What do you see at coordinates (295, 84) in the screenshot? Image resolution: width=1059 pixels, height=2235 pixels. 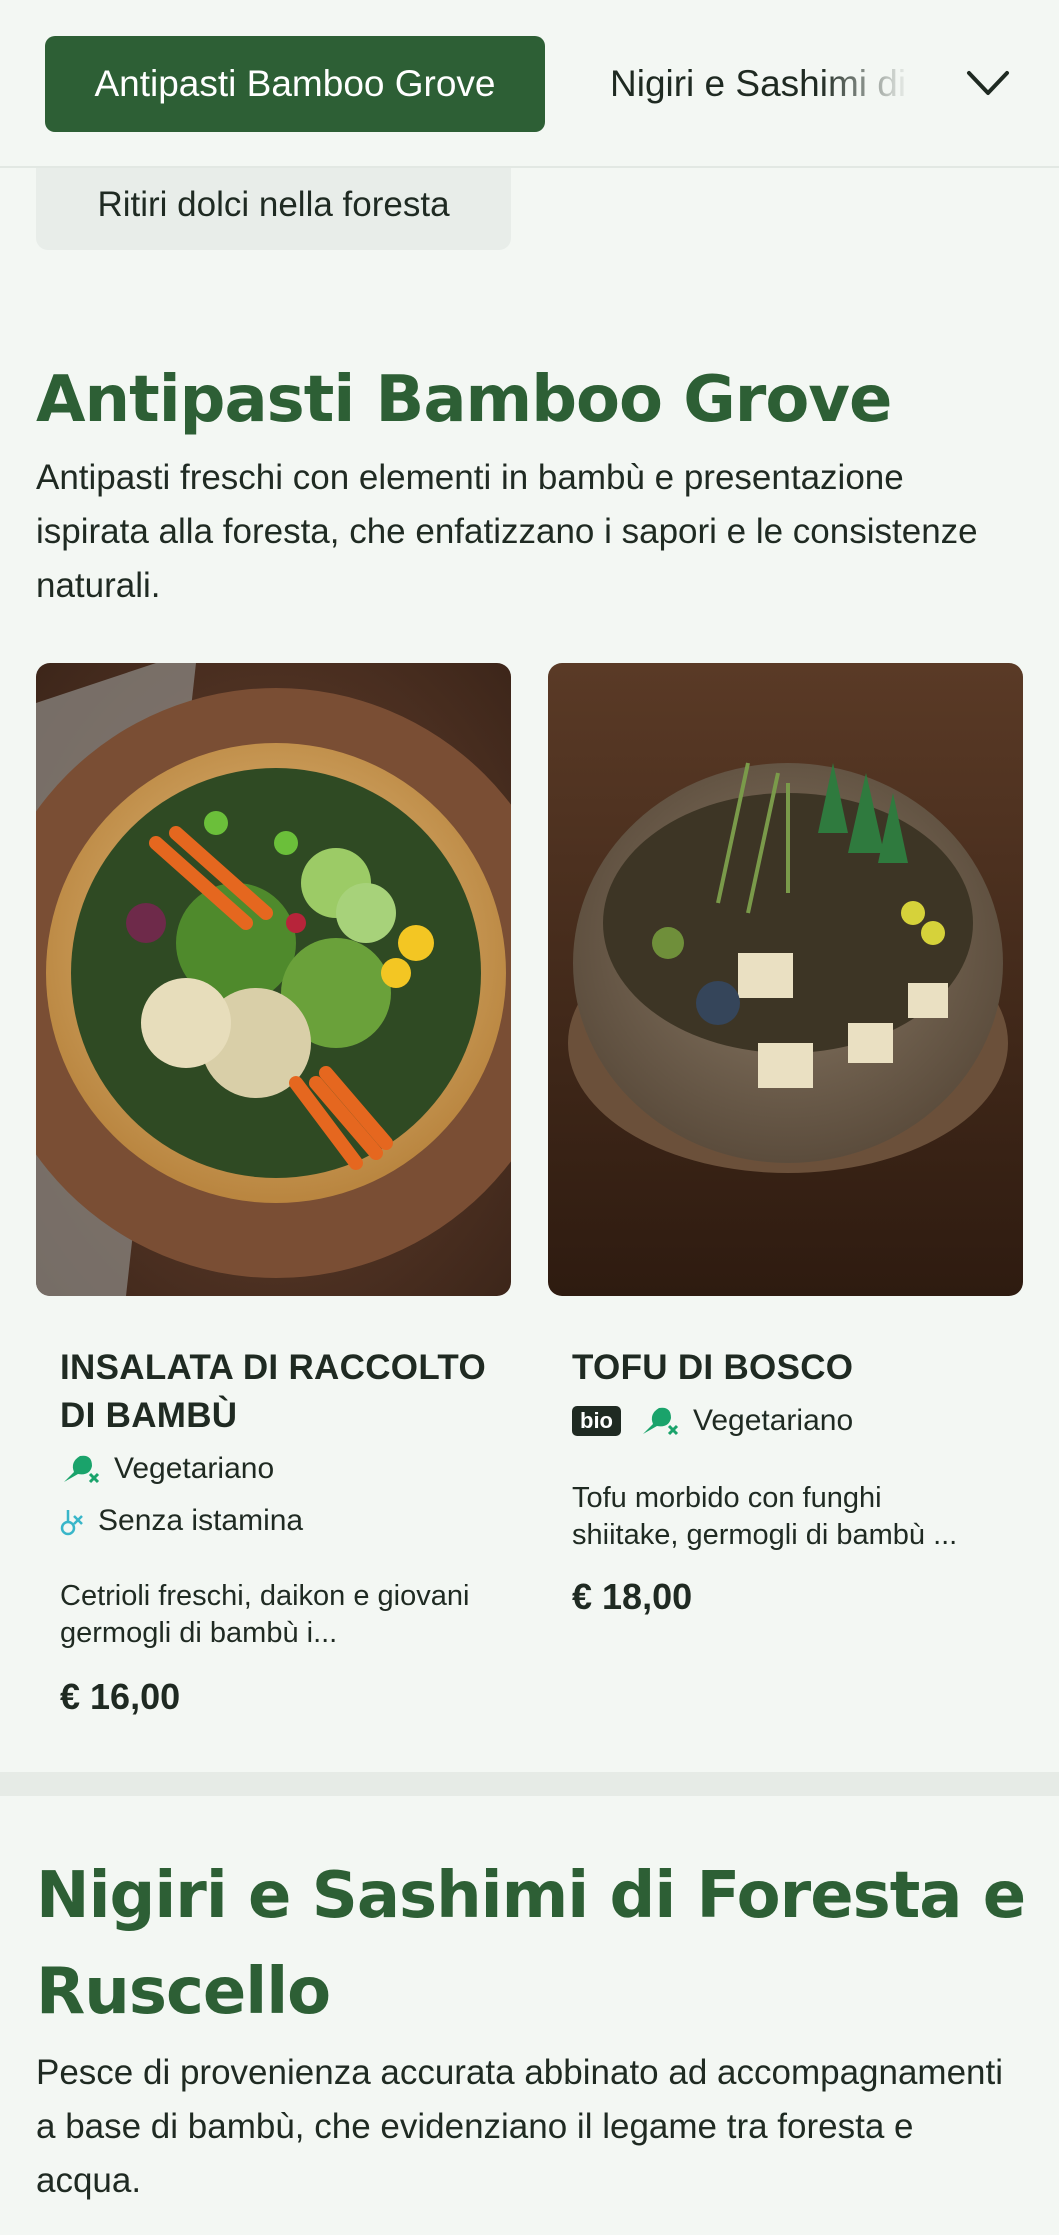 I see `tab-antipasti: Antipasti Bamboo Grove` at bounding box center [295, 84].